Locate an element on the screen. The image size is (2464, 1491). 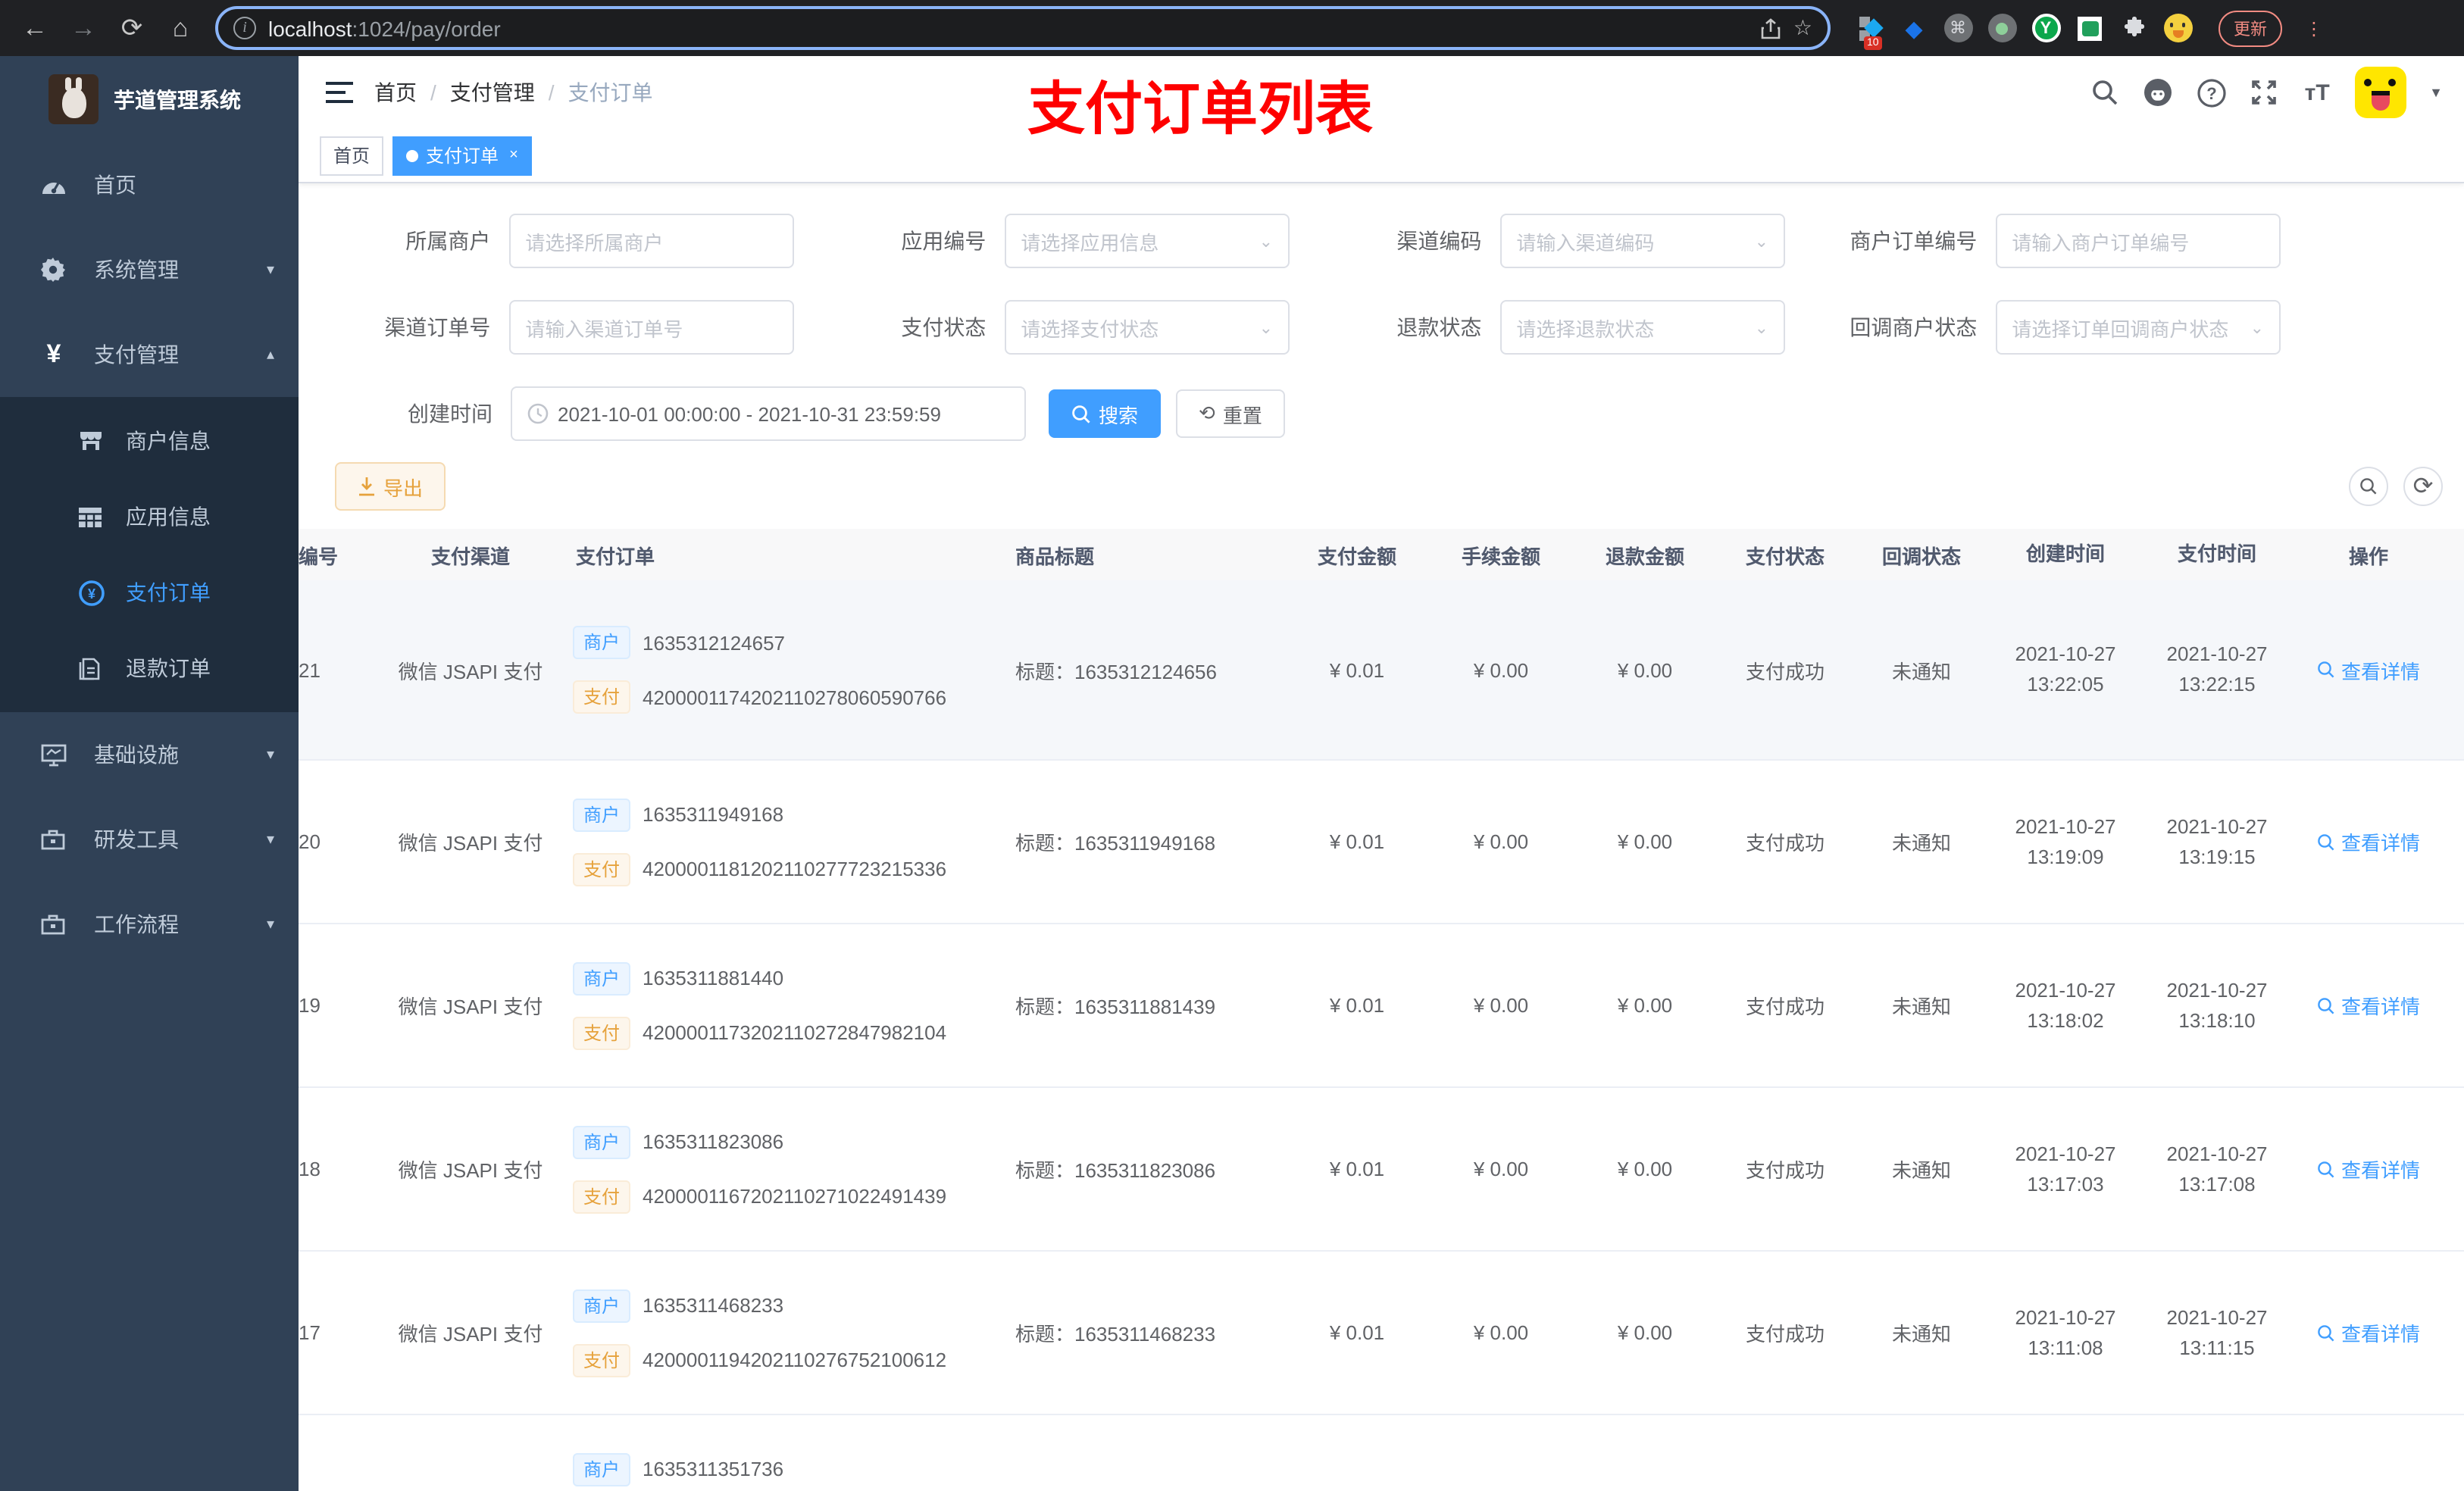
cell-pay-status: 支付成功 is located at coordinates (1785, 1334).